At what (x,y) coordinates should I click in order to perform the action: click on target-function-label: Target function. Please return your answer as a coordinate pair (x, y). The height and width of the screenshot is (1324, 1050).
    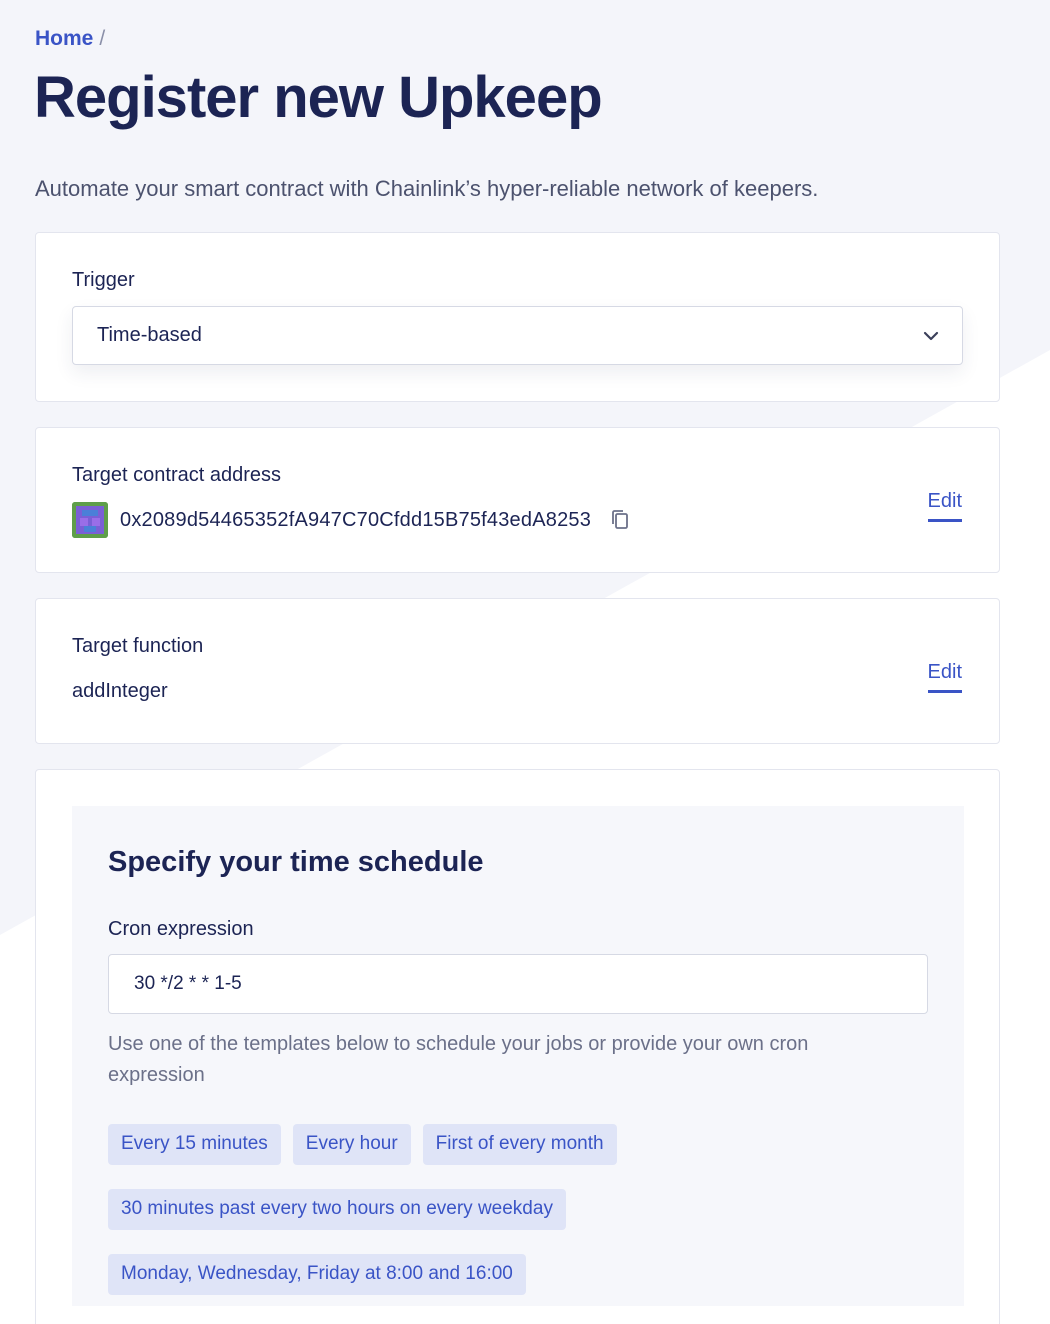
    Looking at the image, I should click on (138, 646).